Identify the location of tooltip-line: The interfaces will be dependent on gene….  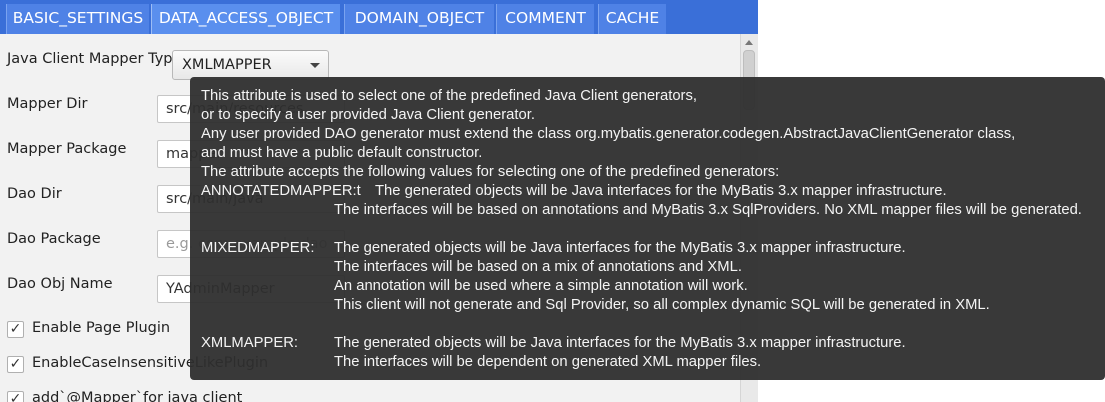
(548, 362).